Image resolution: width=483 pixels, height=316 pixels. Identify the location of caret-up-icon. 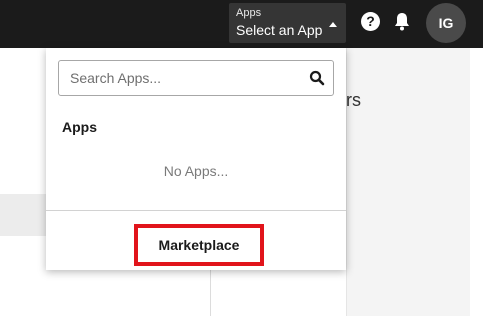
(333, 24).